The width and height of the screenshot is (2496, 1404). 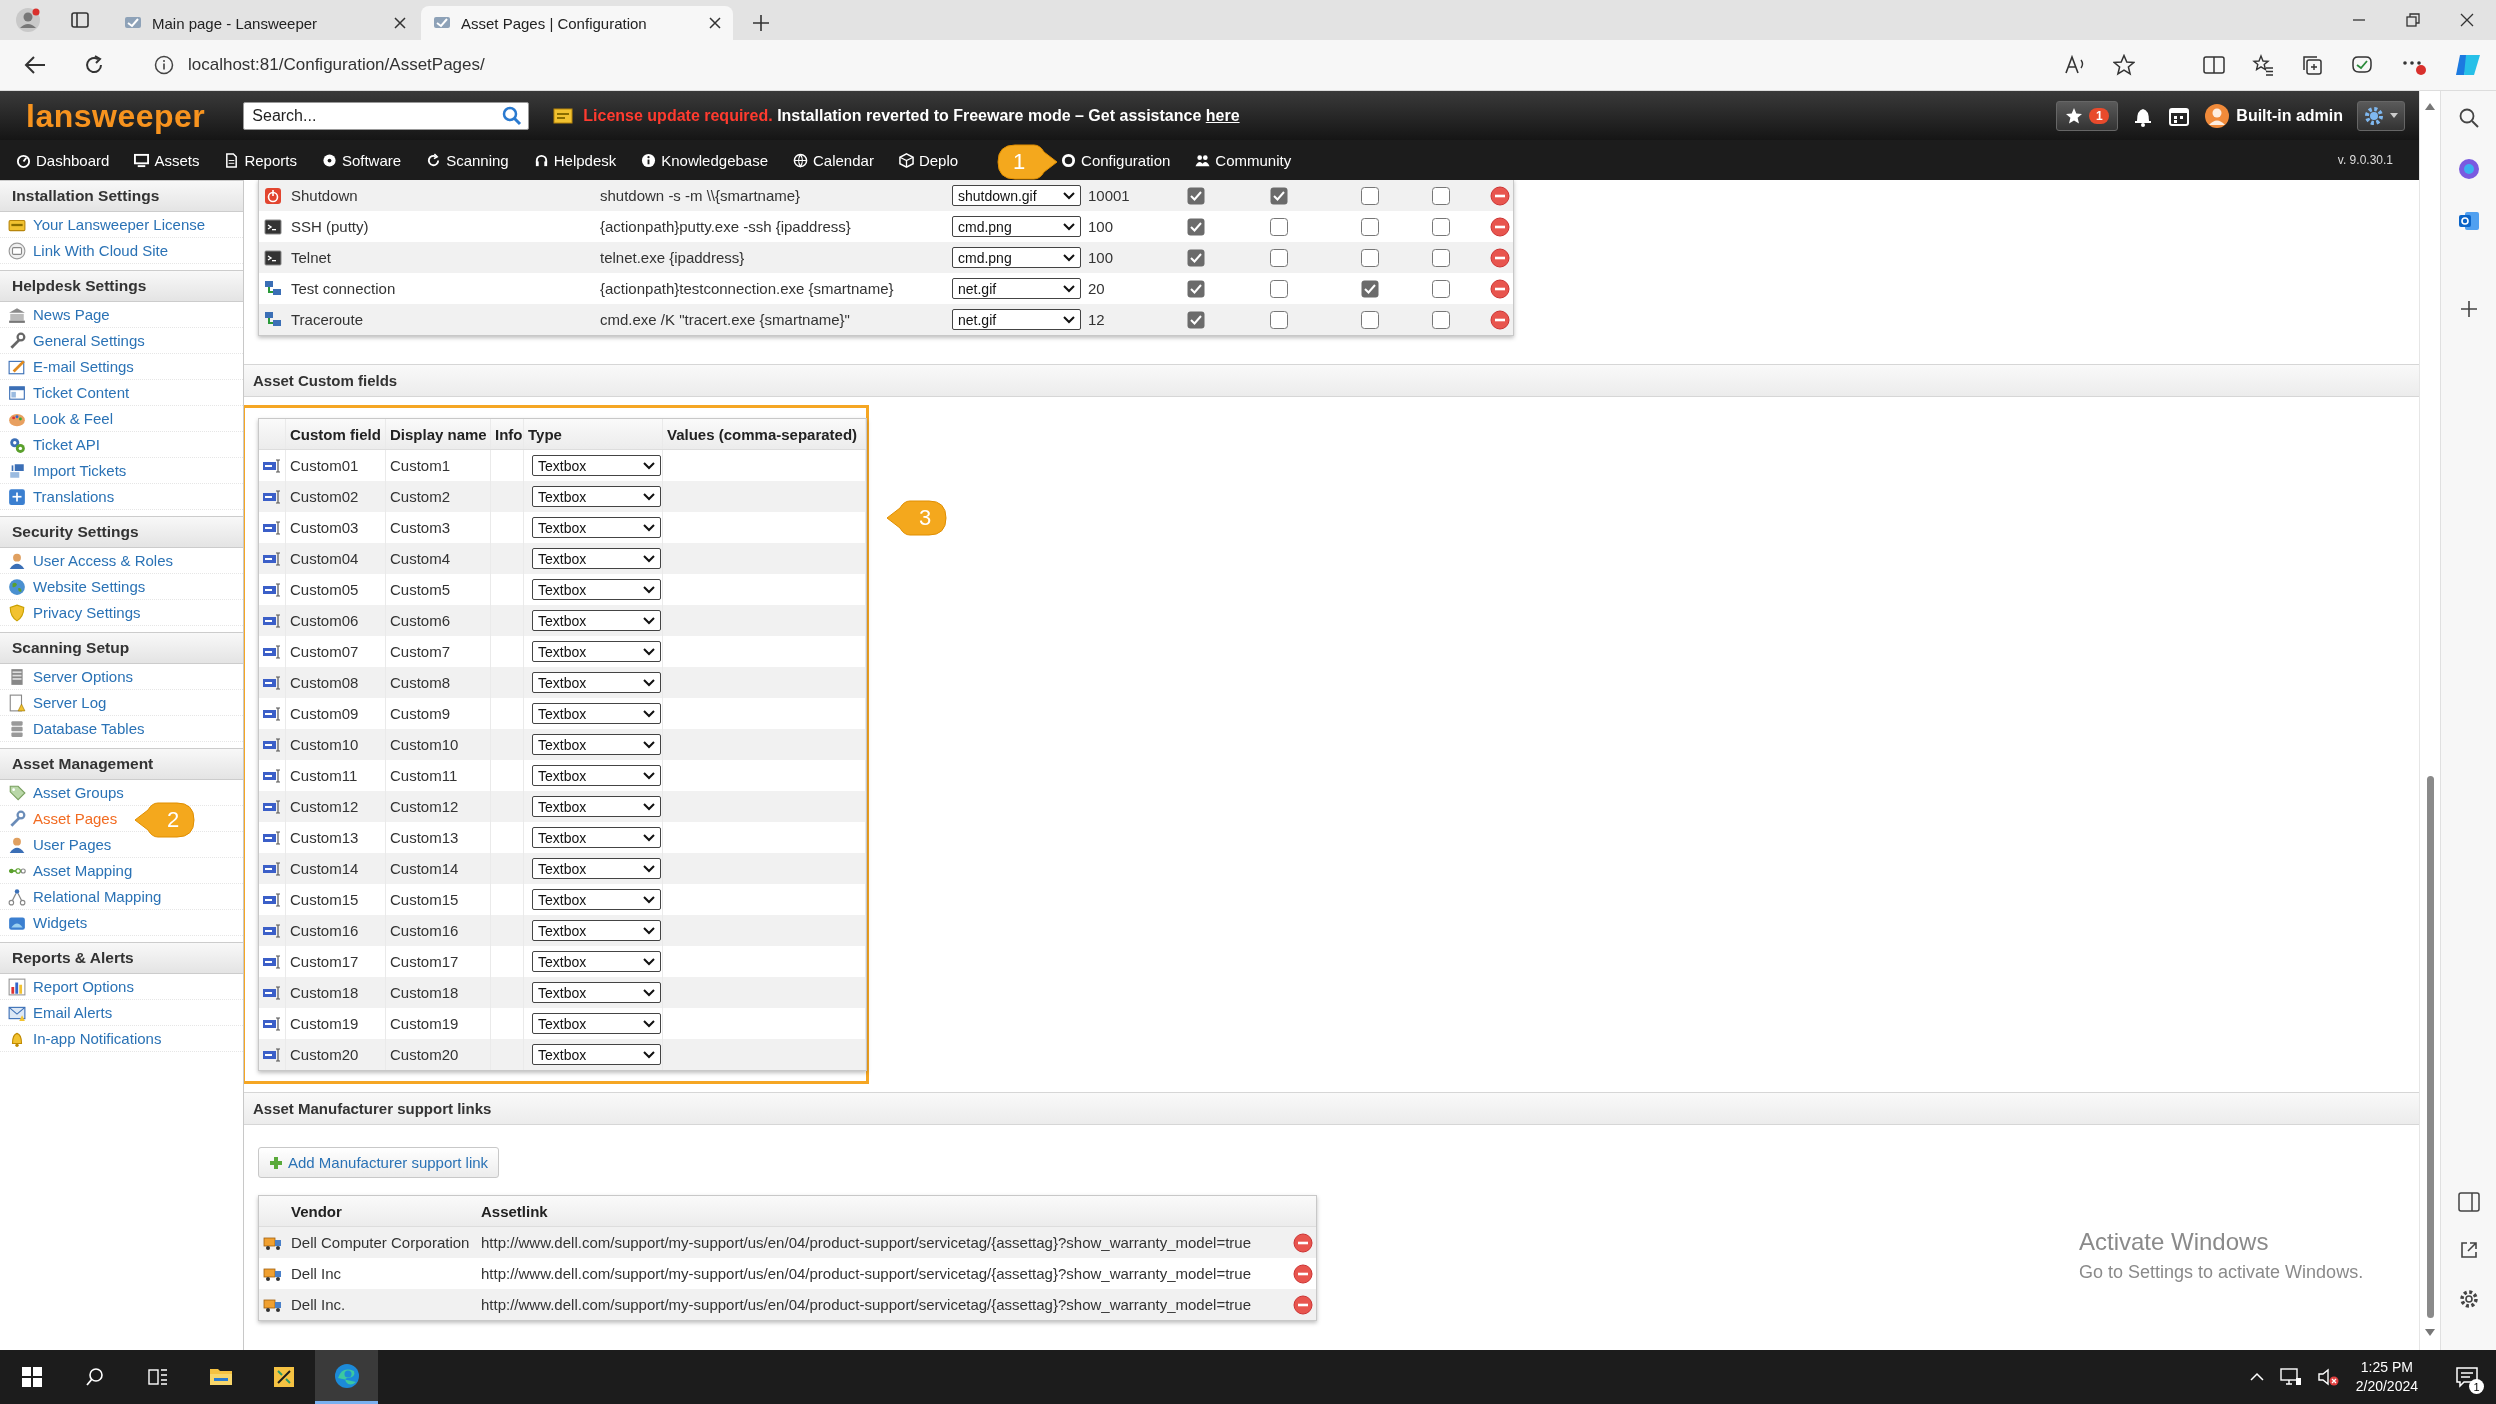 I want to click on add-icon, so click(x=2468, y=309).